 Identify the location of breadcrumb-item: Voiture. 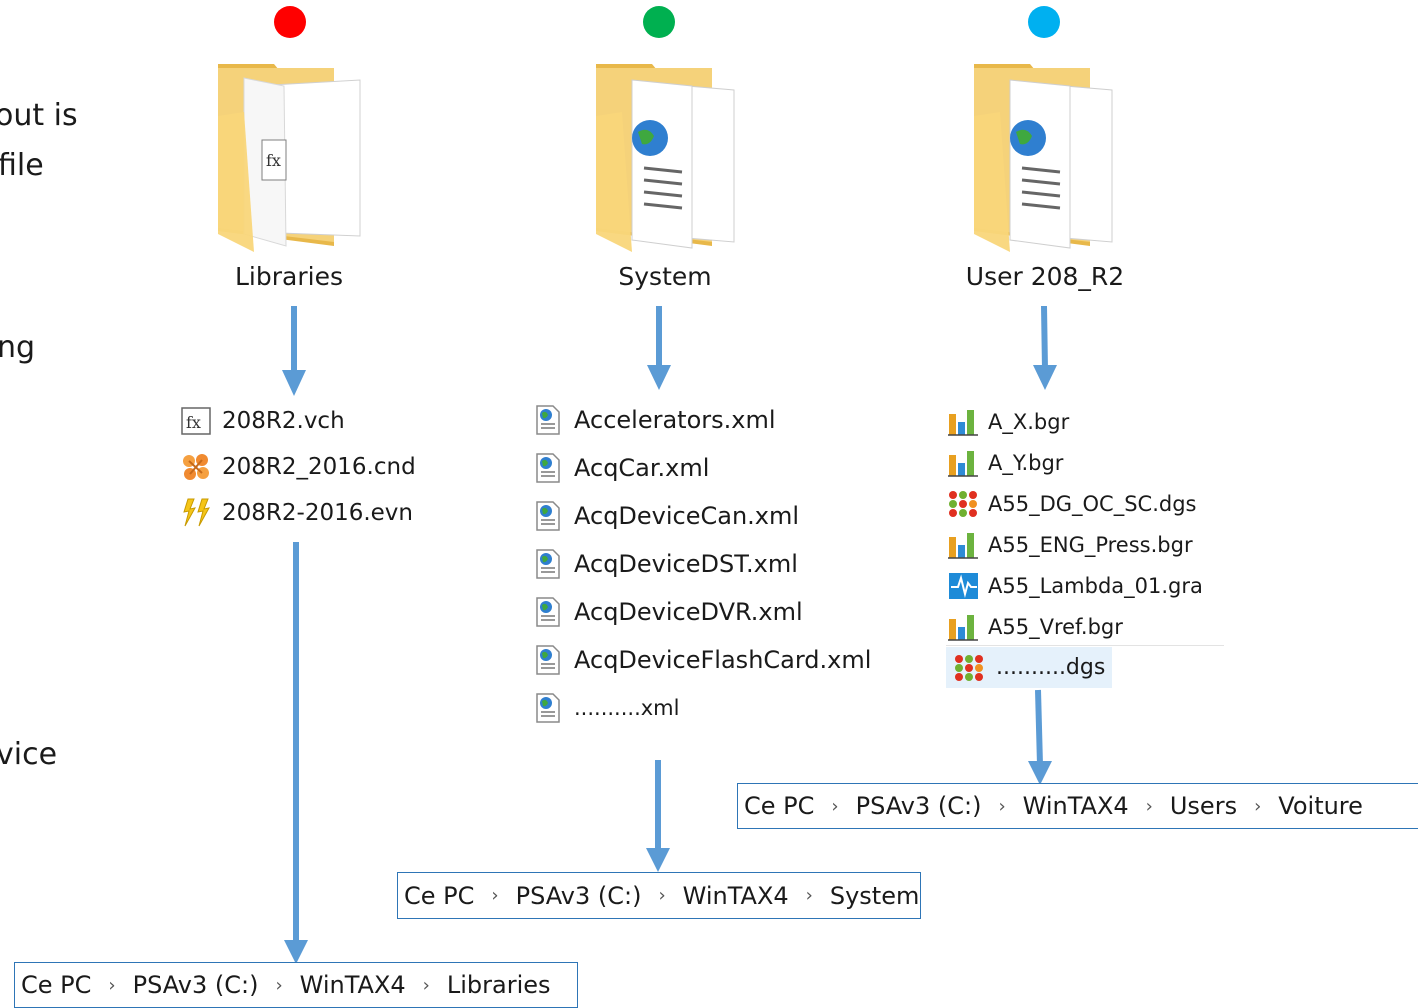
(1320, 806).